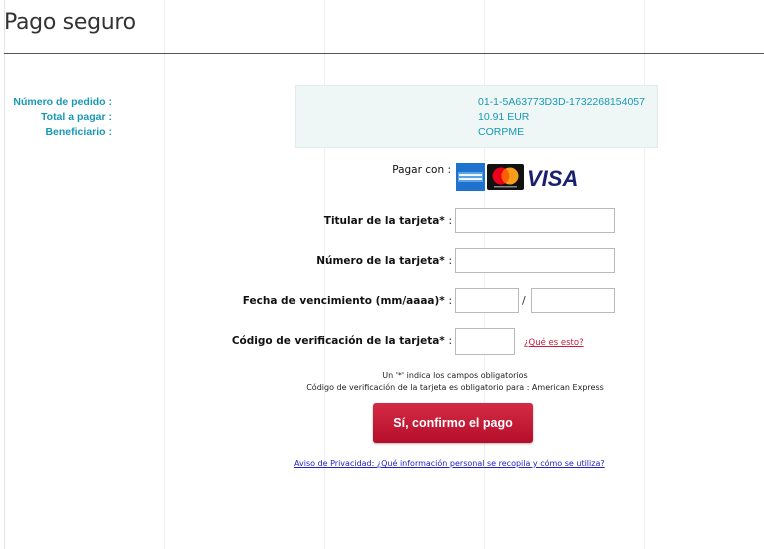 The height and width of the screenshot is (549, 764). What do you see at coordinates (62, 102) in the screenshot?
I see `order-number-label: Número de pedido :` at bounding box center [62, 102].